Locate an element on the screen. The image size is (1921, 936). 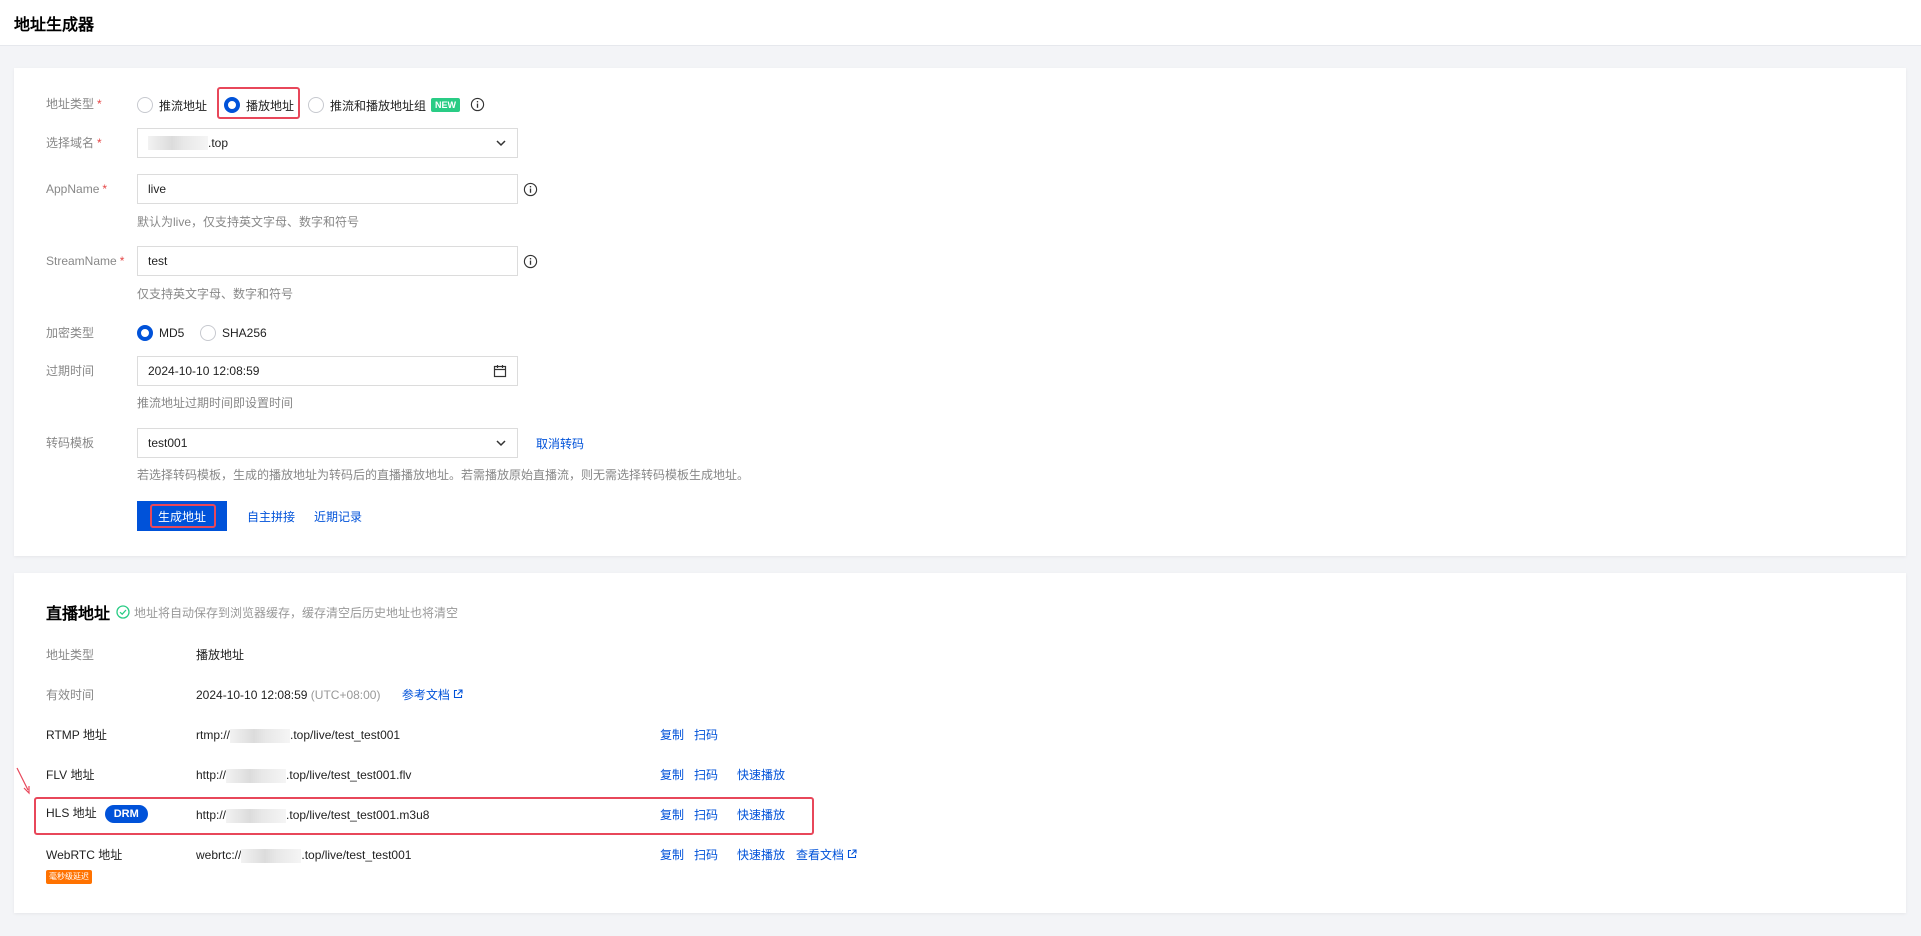
rtmp-url: rtmp://.top/live/test_test001 is located at coordinates (298, 735).